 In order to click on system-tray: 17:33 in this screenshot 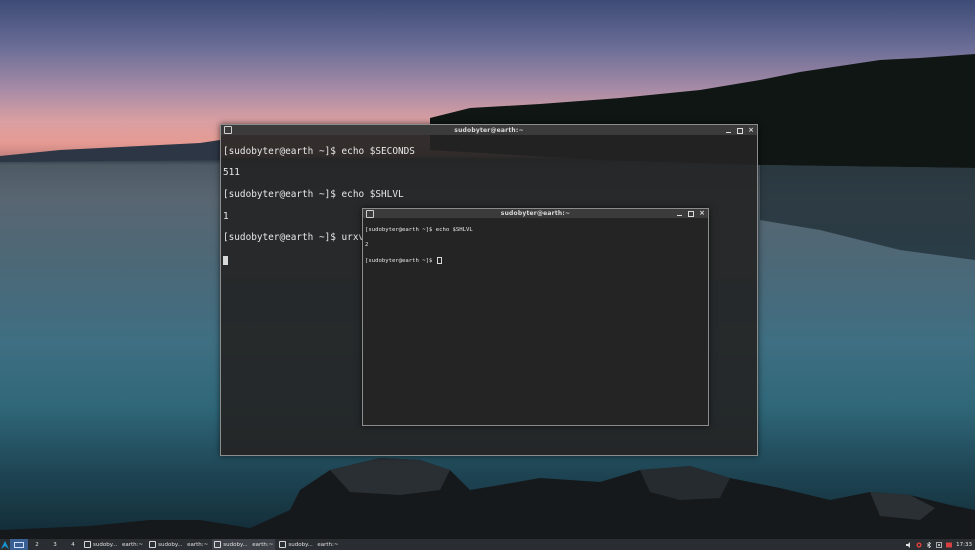, I will do `click(940, 544)`.